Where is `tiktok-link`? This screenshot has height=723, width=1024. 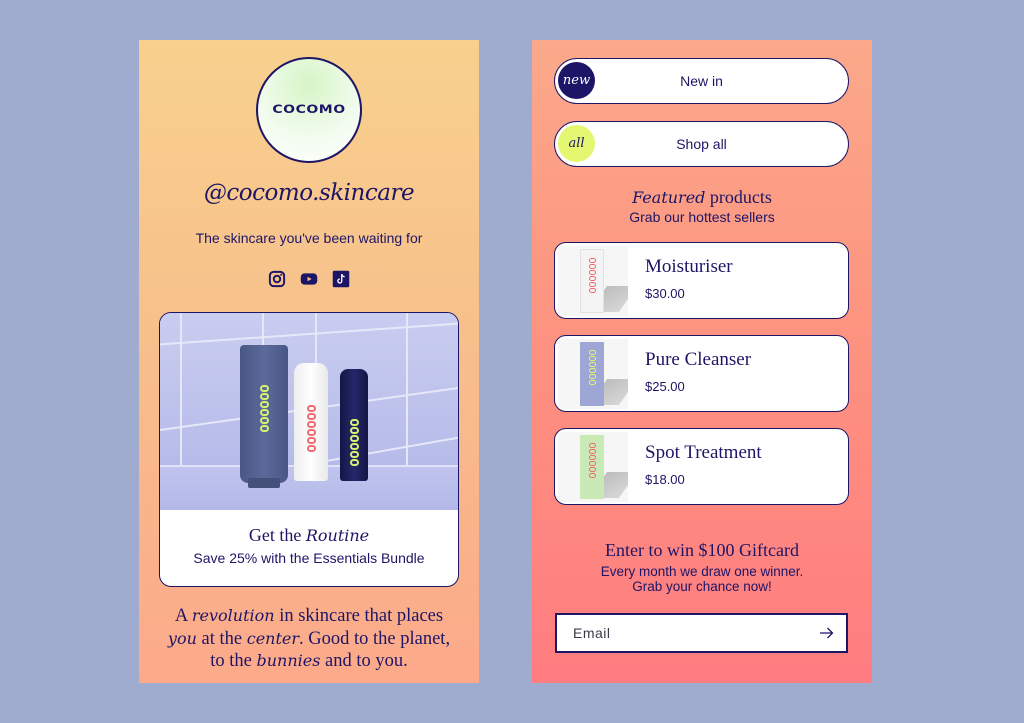
tiktok-link is located at coordinates (341, 279).